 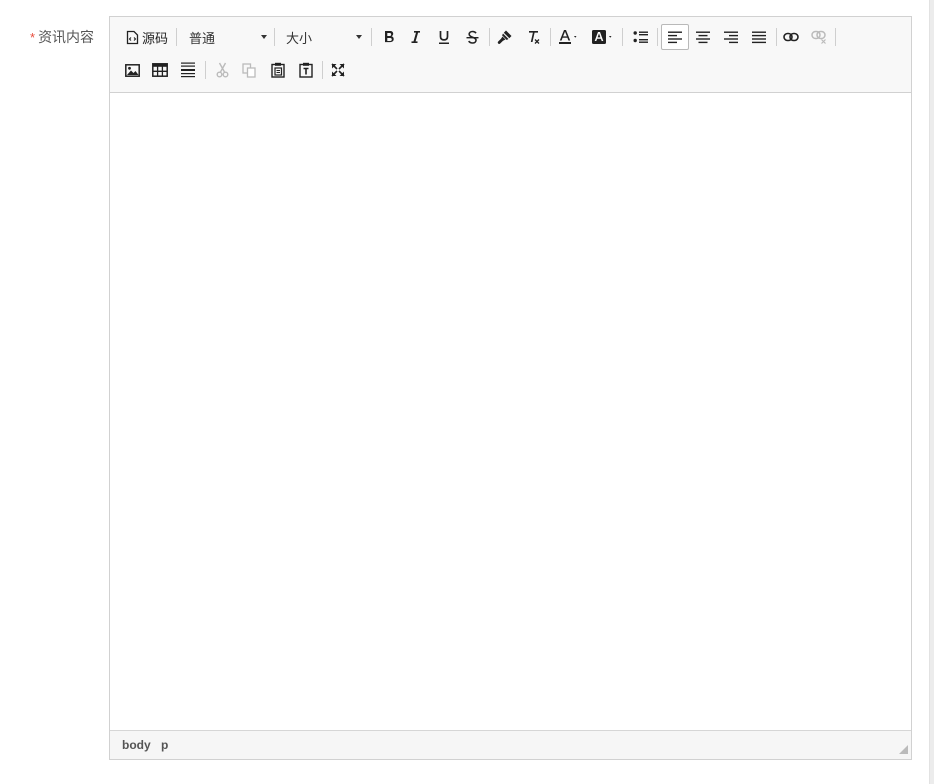 What do you see at coordinates (510, 744) in the screenshot?
I see `editor-statusbar: body p` at bounding box center [510, 744].